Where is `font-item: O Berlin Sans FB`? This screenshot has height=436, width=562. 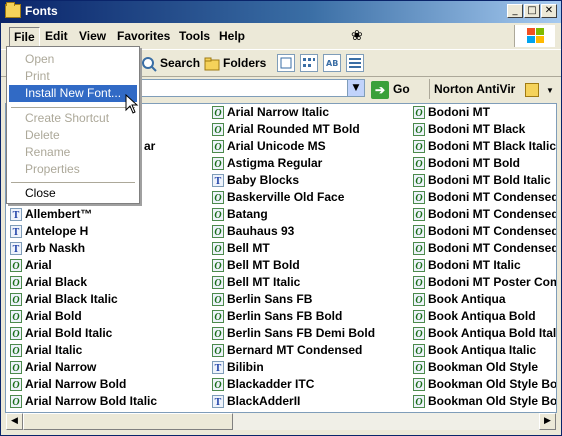 font-item: O Berlin Sans FB is located at coordinates (262, 299).